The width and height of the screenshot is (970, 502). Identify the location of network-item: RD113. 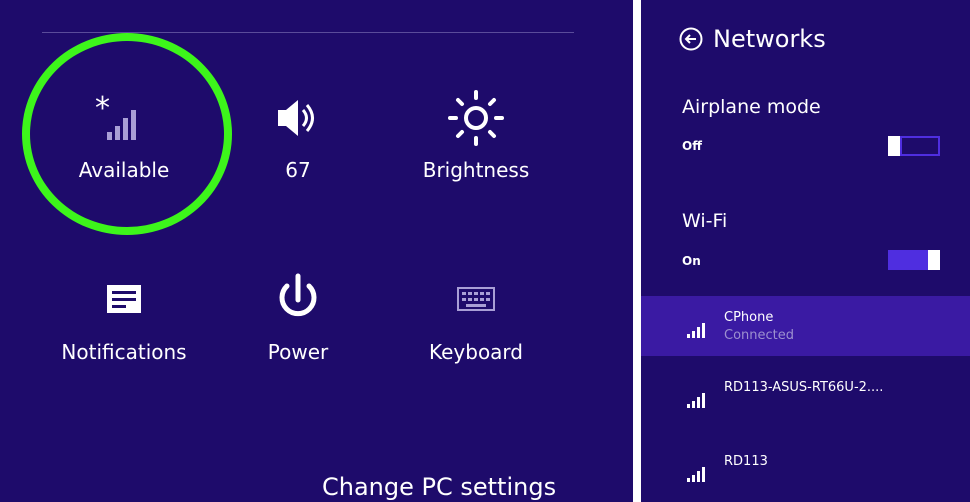
(805, 470).